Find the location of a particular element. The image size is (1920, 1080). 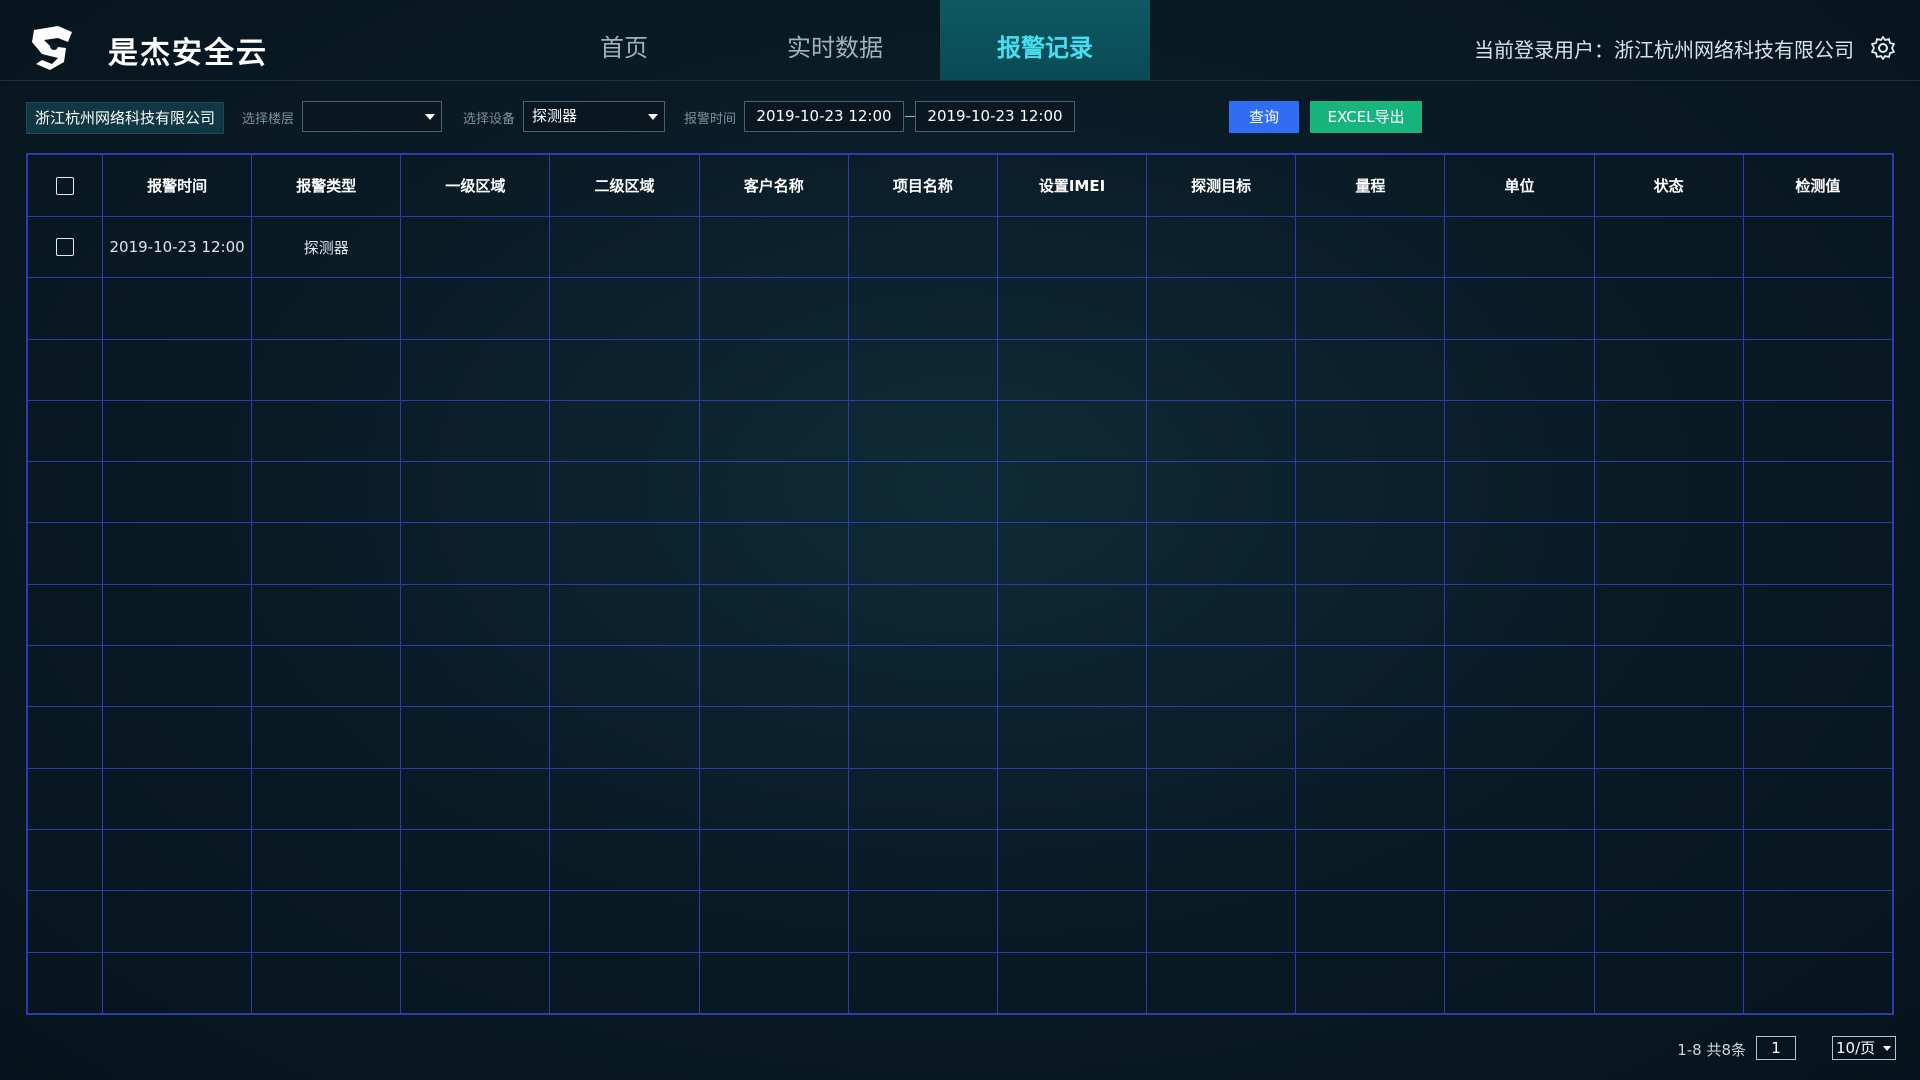

column-header: 设置IMEI is located at coordinates (1072, 185).